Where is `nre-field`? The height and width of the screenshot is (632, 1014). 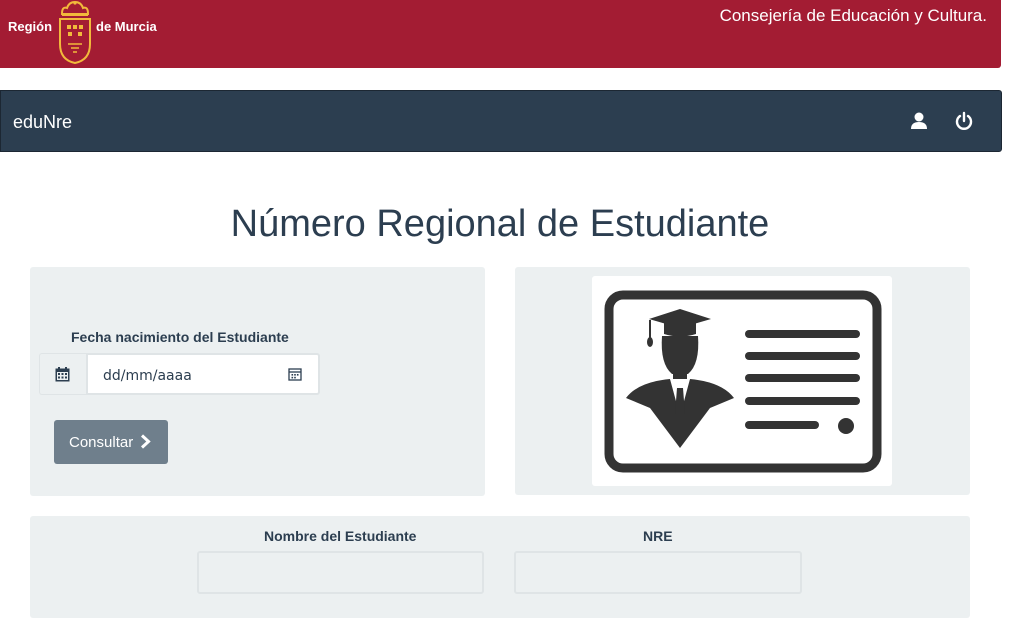
nre-field is located at coordinates (658, 572).